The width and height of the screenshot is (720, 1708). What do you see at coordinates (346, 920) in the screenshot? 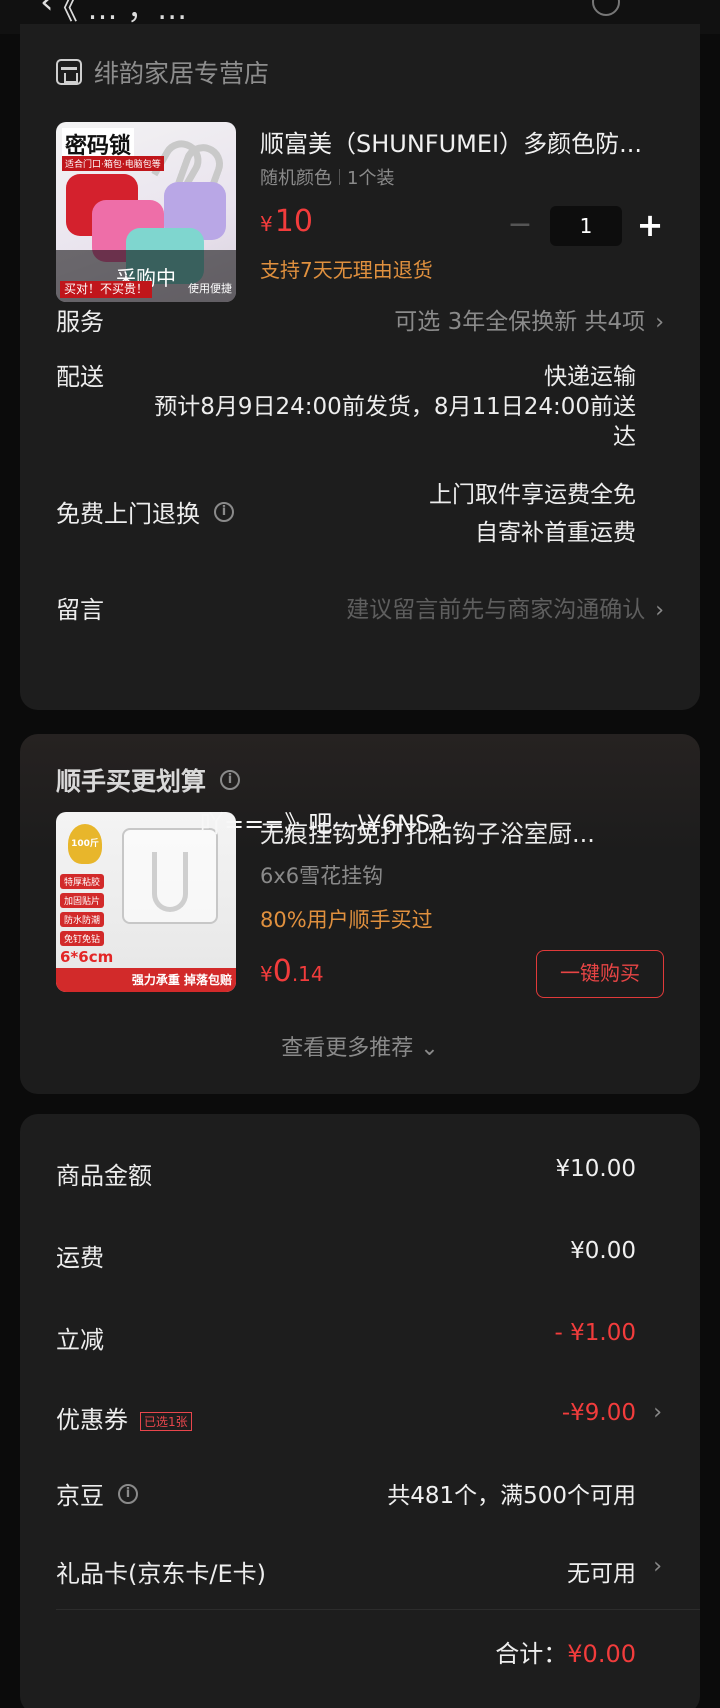
I see `recommend-item-note: 80%用户顺手买过` at bounding box center [346, 920].